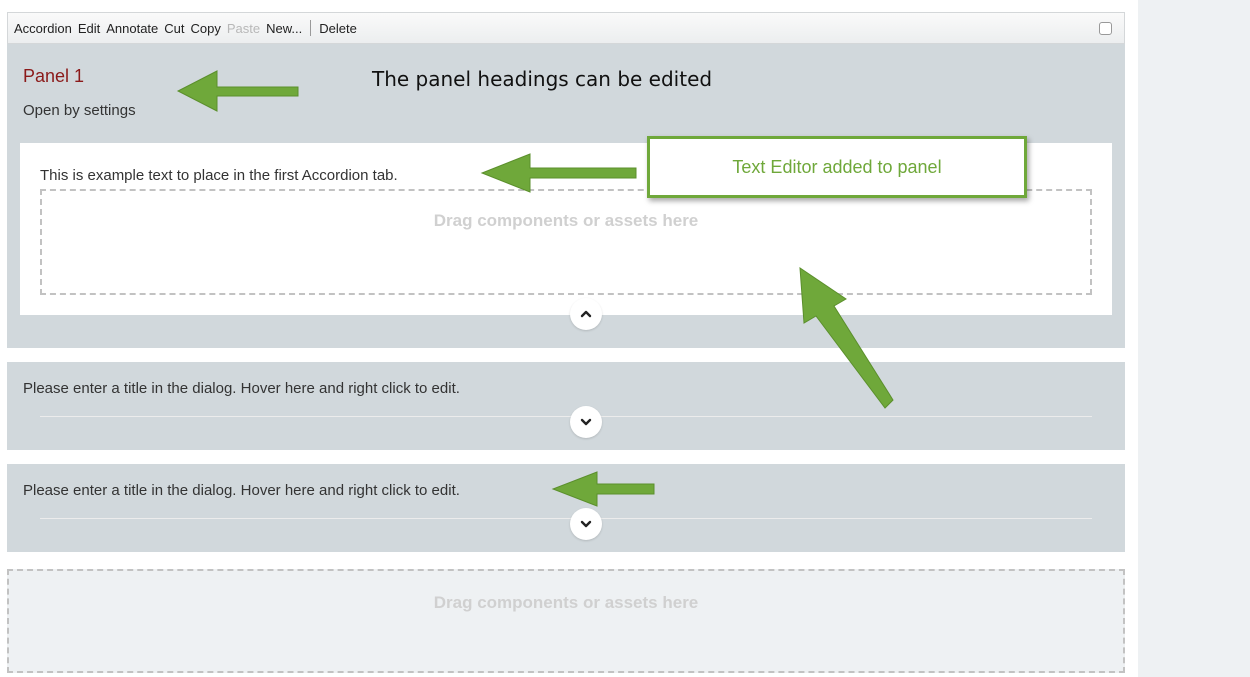 This screenshot has height=677, width=1250. I want to click on arrow-to-third-title-icon, so click(603, 489).